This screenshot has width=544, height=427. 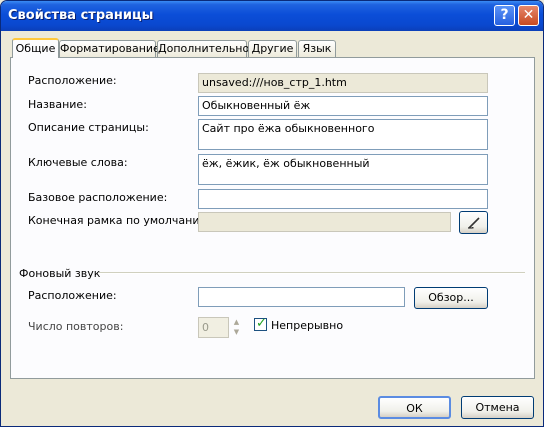 I want to click on tab-general: Общие, so click(x=35, y=48).